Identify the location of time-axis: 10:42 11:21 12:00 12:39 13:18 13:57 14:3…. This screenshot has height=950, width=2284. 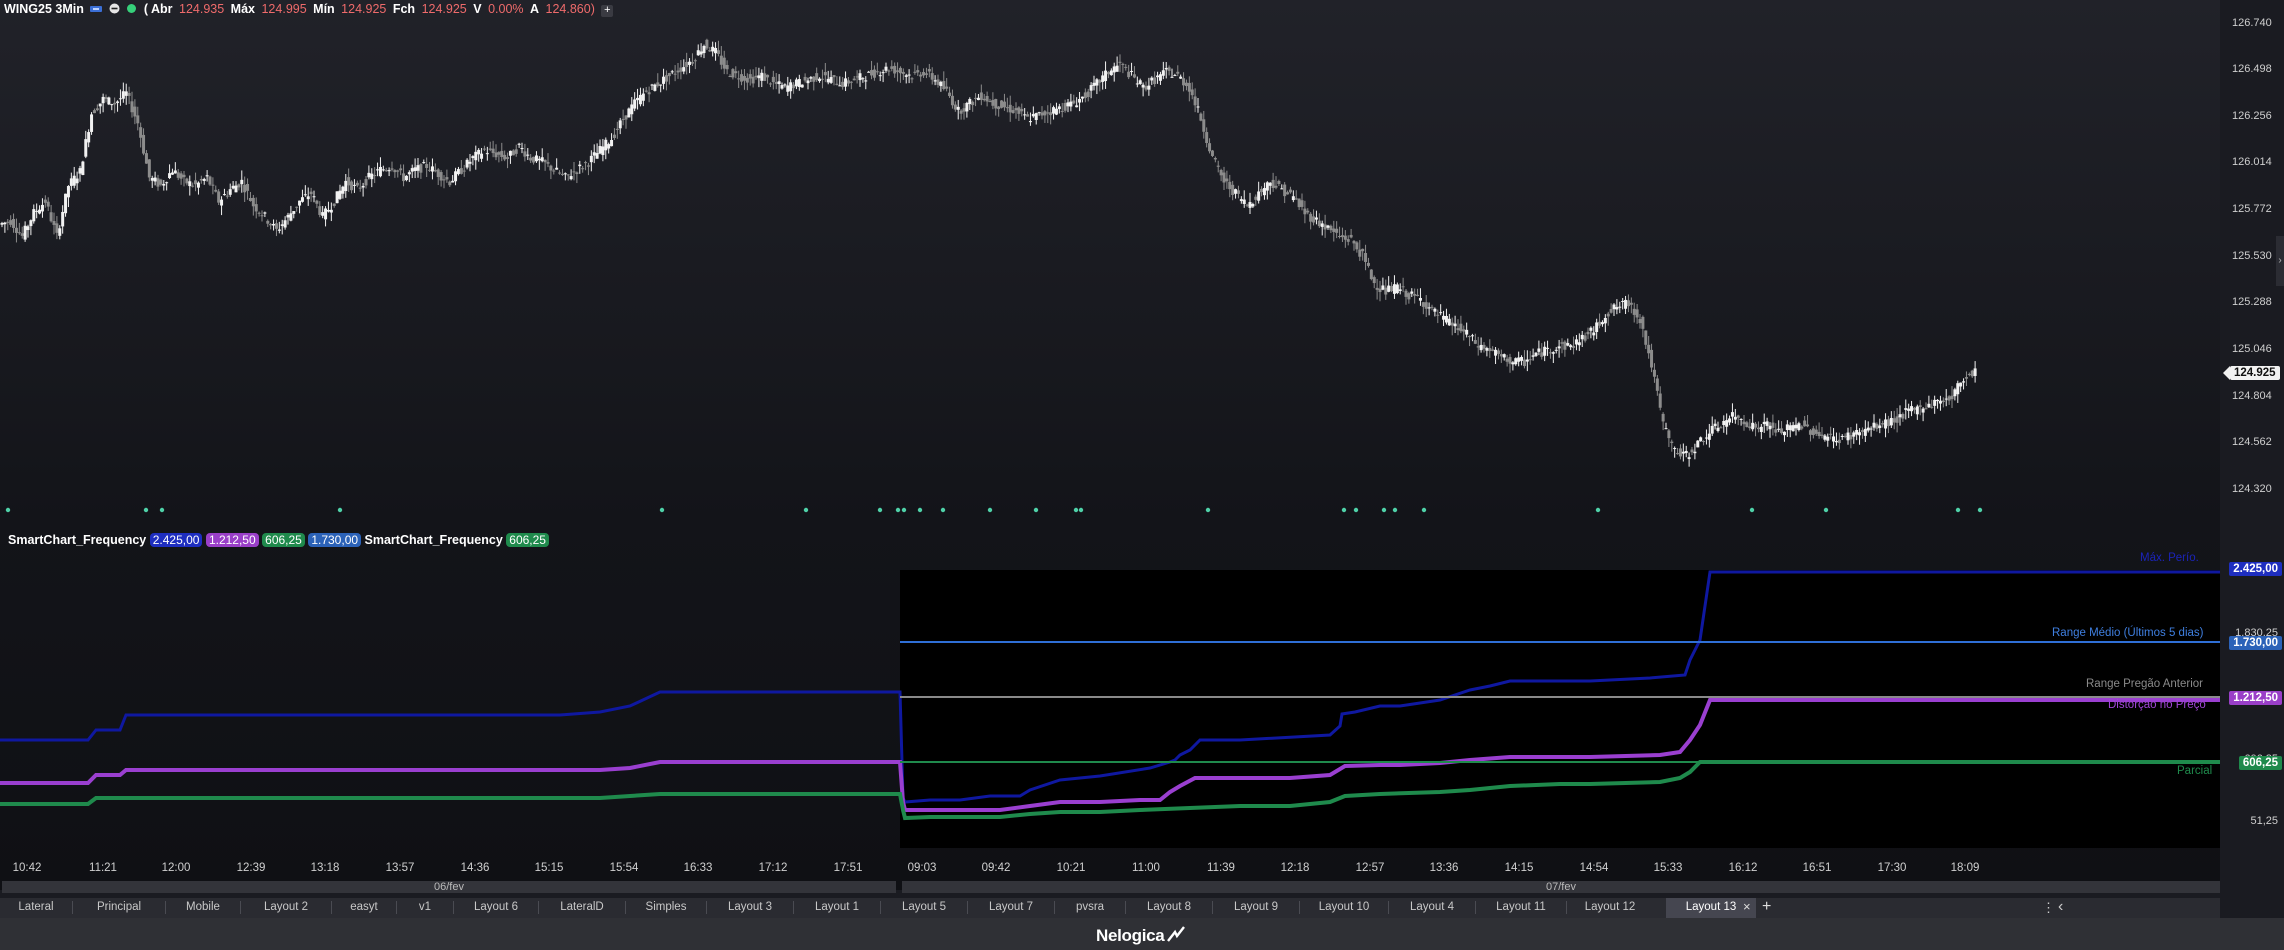
(1110, 869).